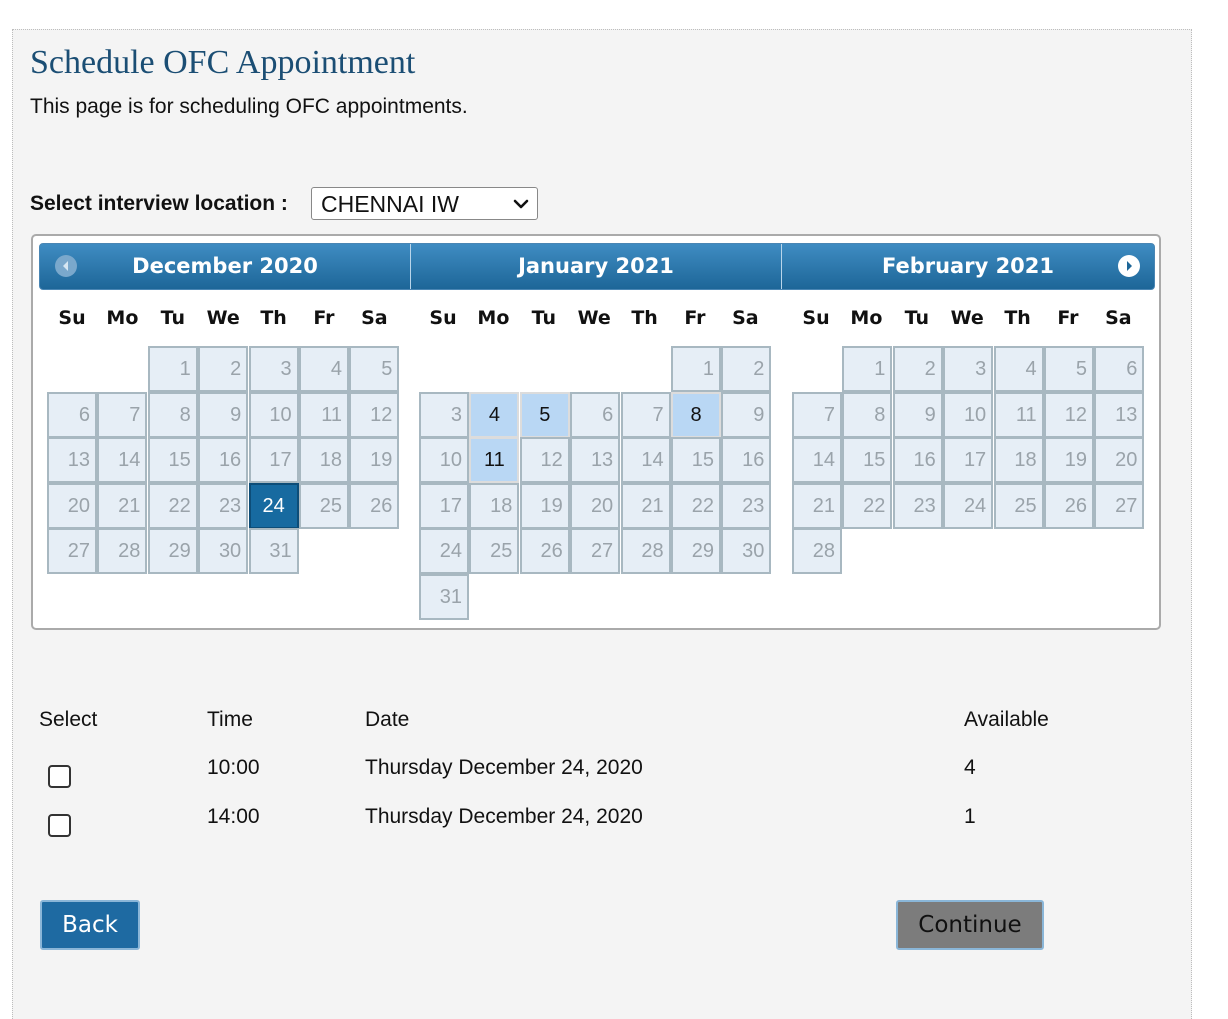  I want to click on slot-time: 14:00, so click(233, 816).